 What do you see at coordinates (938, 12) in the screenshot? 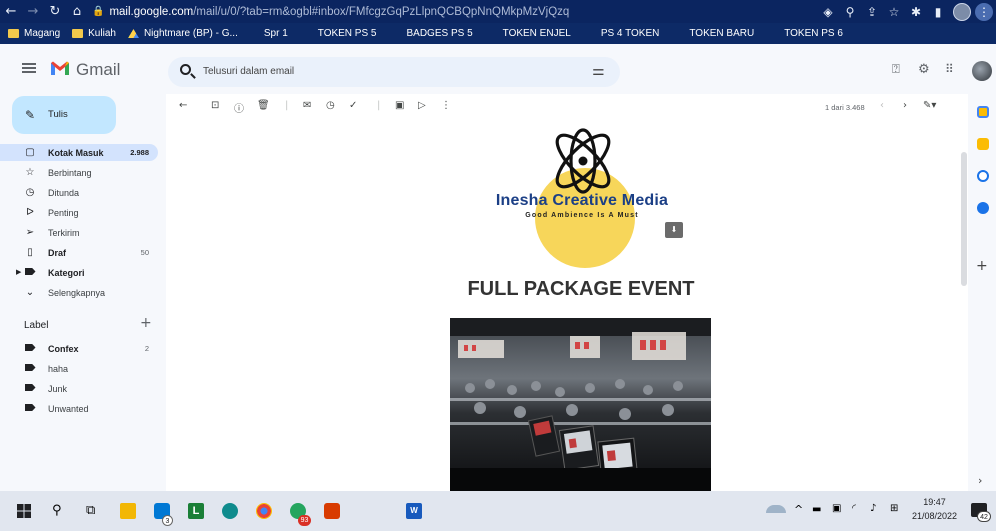
I see `side-panel-icon: ▮` at bounding box center [938, 12].